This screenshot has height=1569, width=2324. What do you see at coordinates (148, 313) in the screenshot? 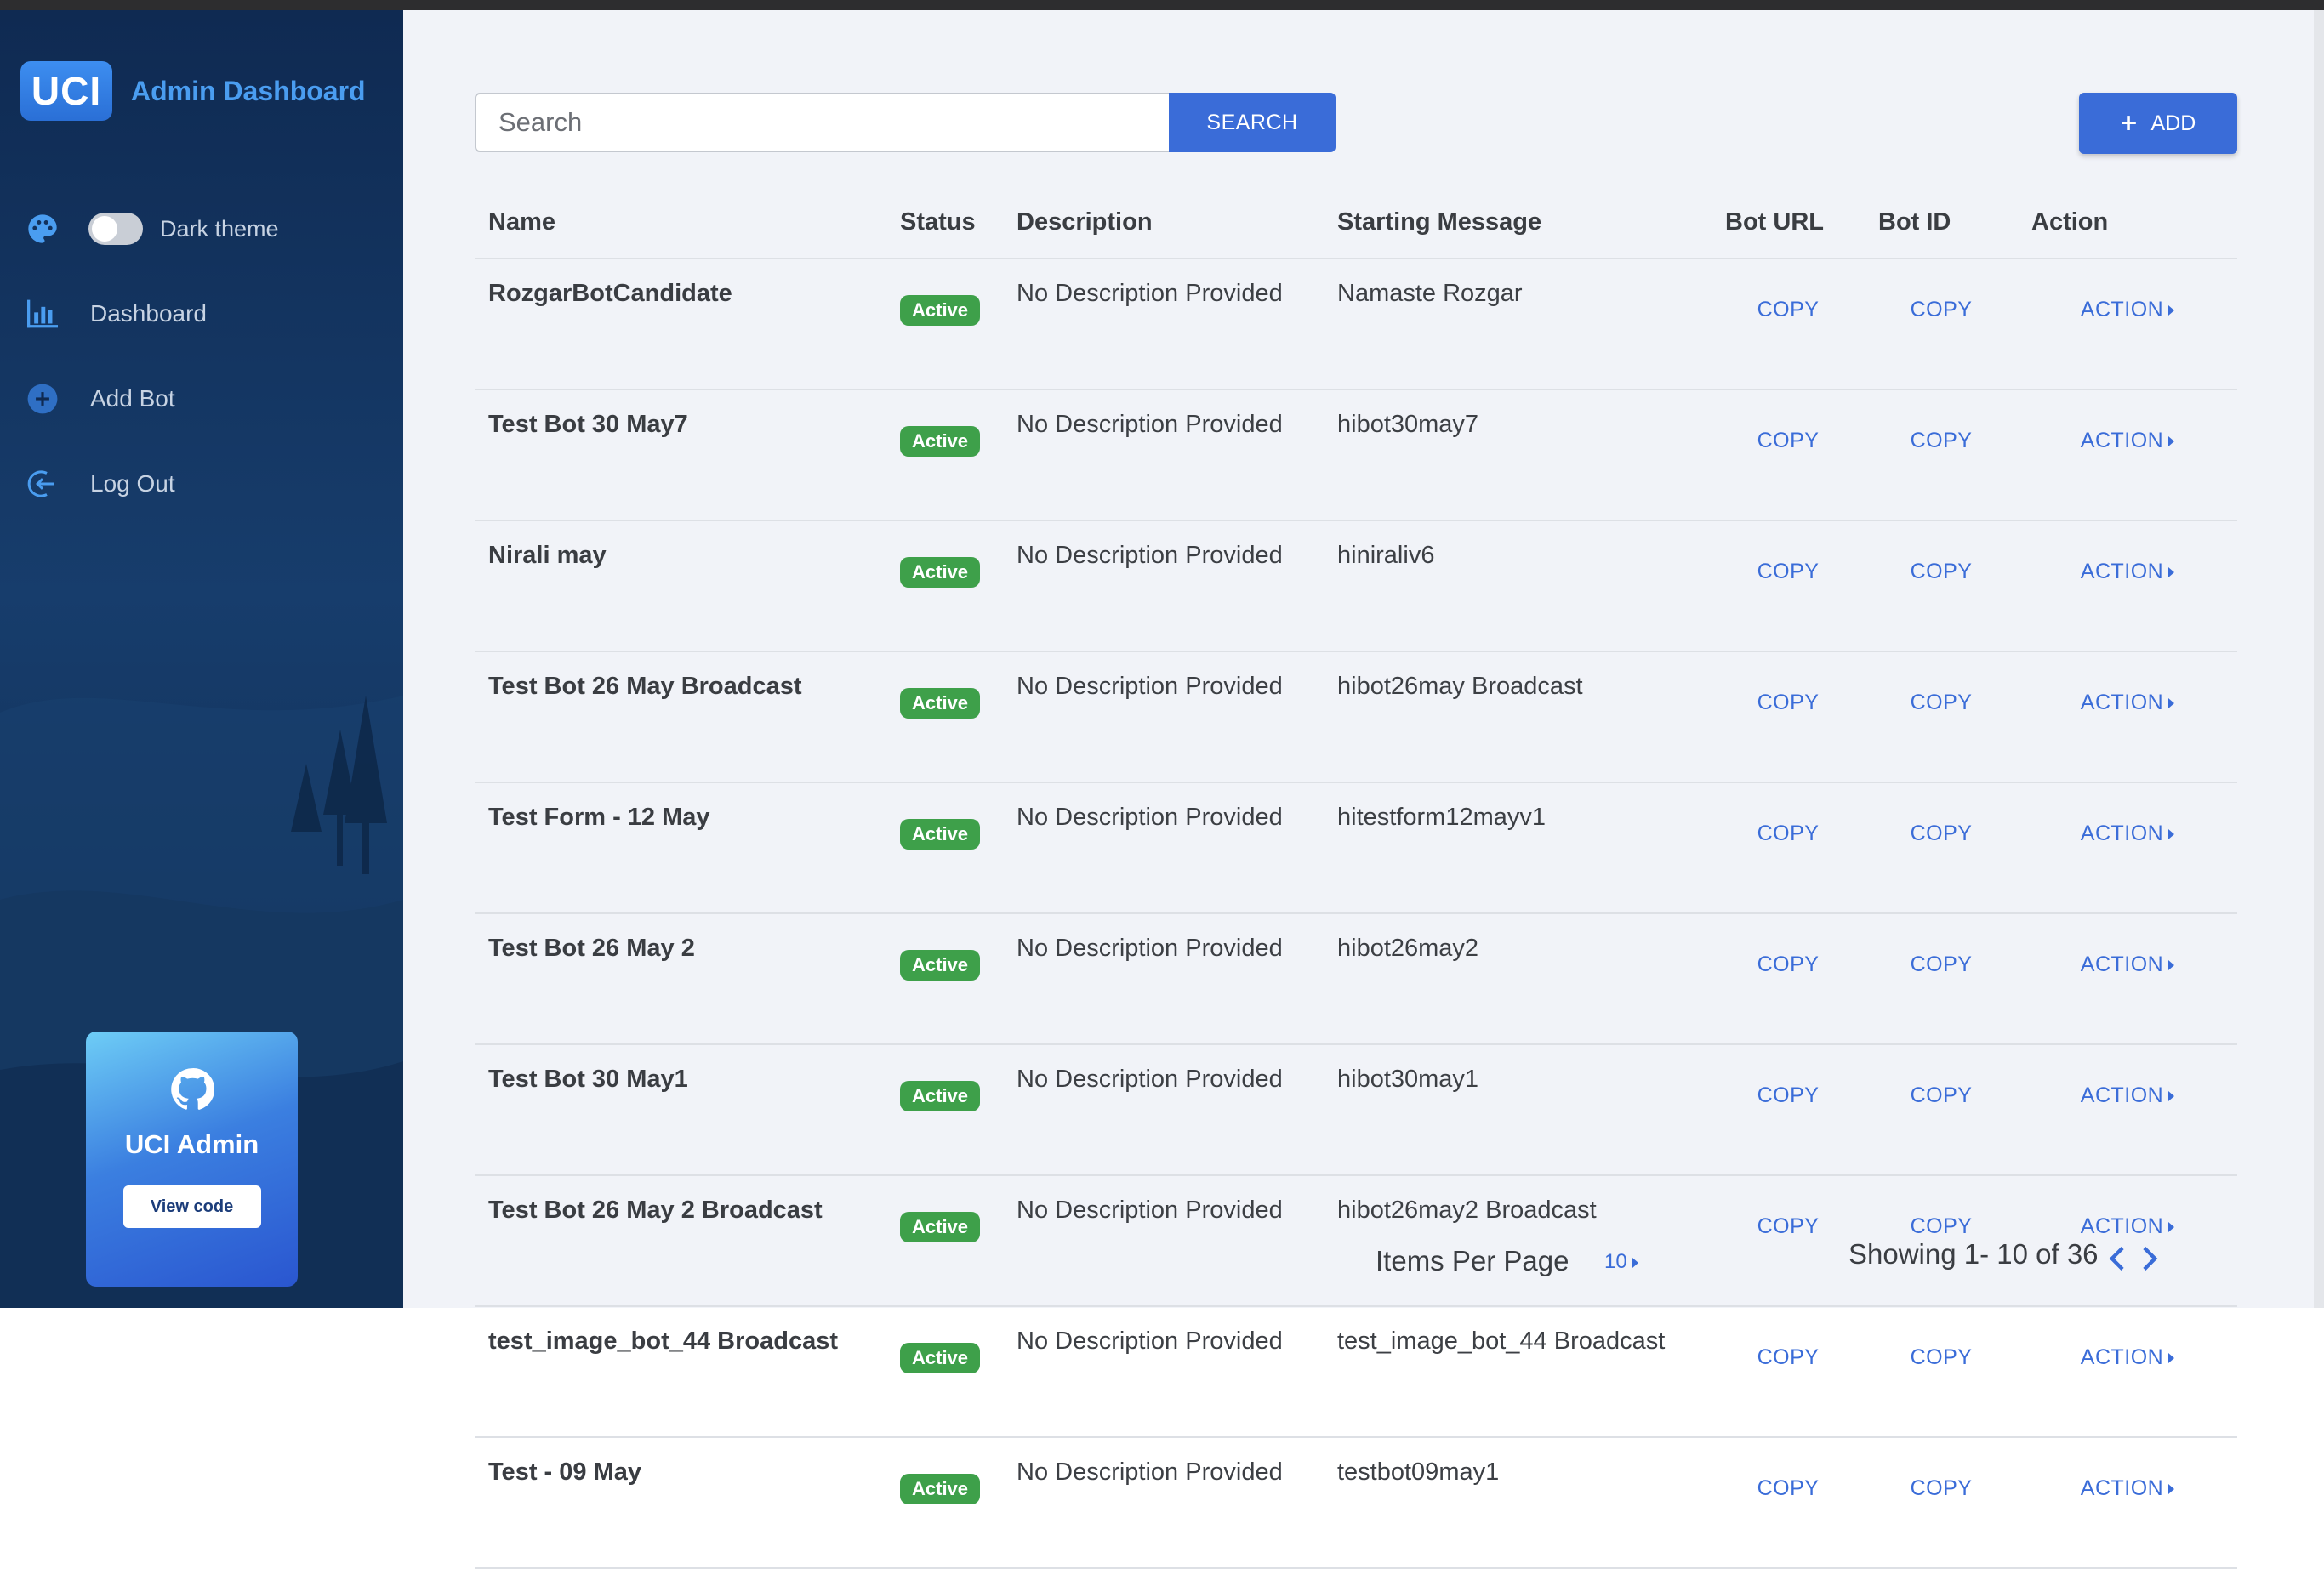
I see `sidebar-item-label: Dashboard` at bounding box center [148, 313].